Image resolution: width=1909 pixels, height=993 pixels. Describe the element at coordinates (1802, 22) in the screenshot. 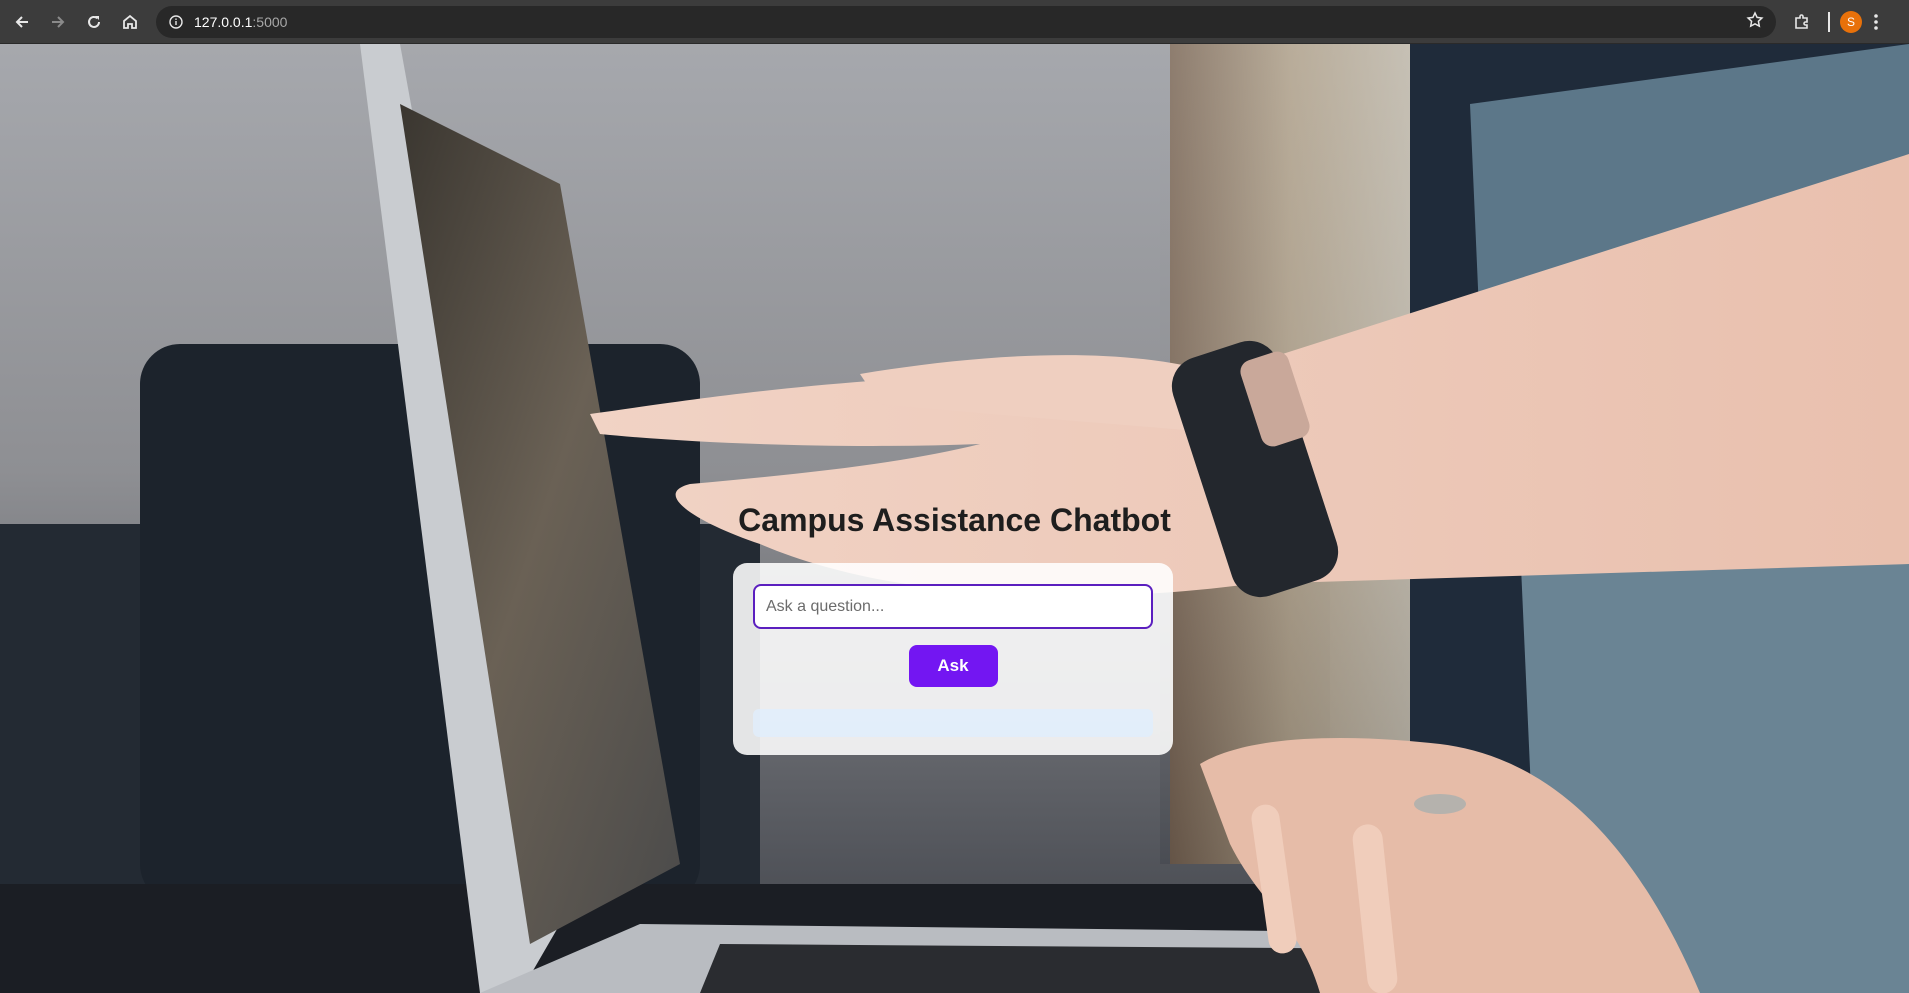

I see `puzzle-icon` at that location.